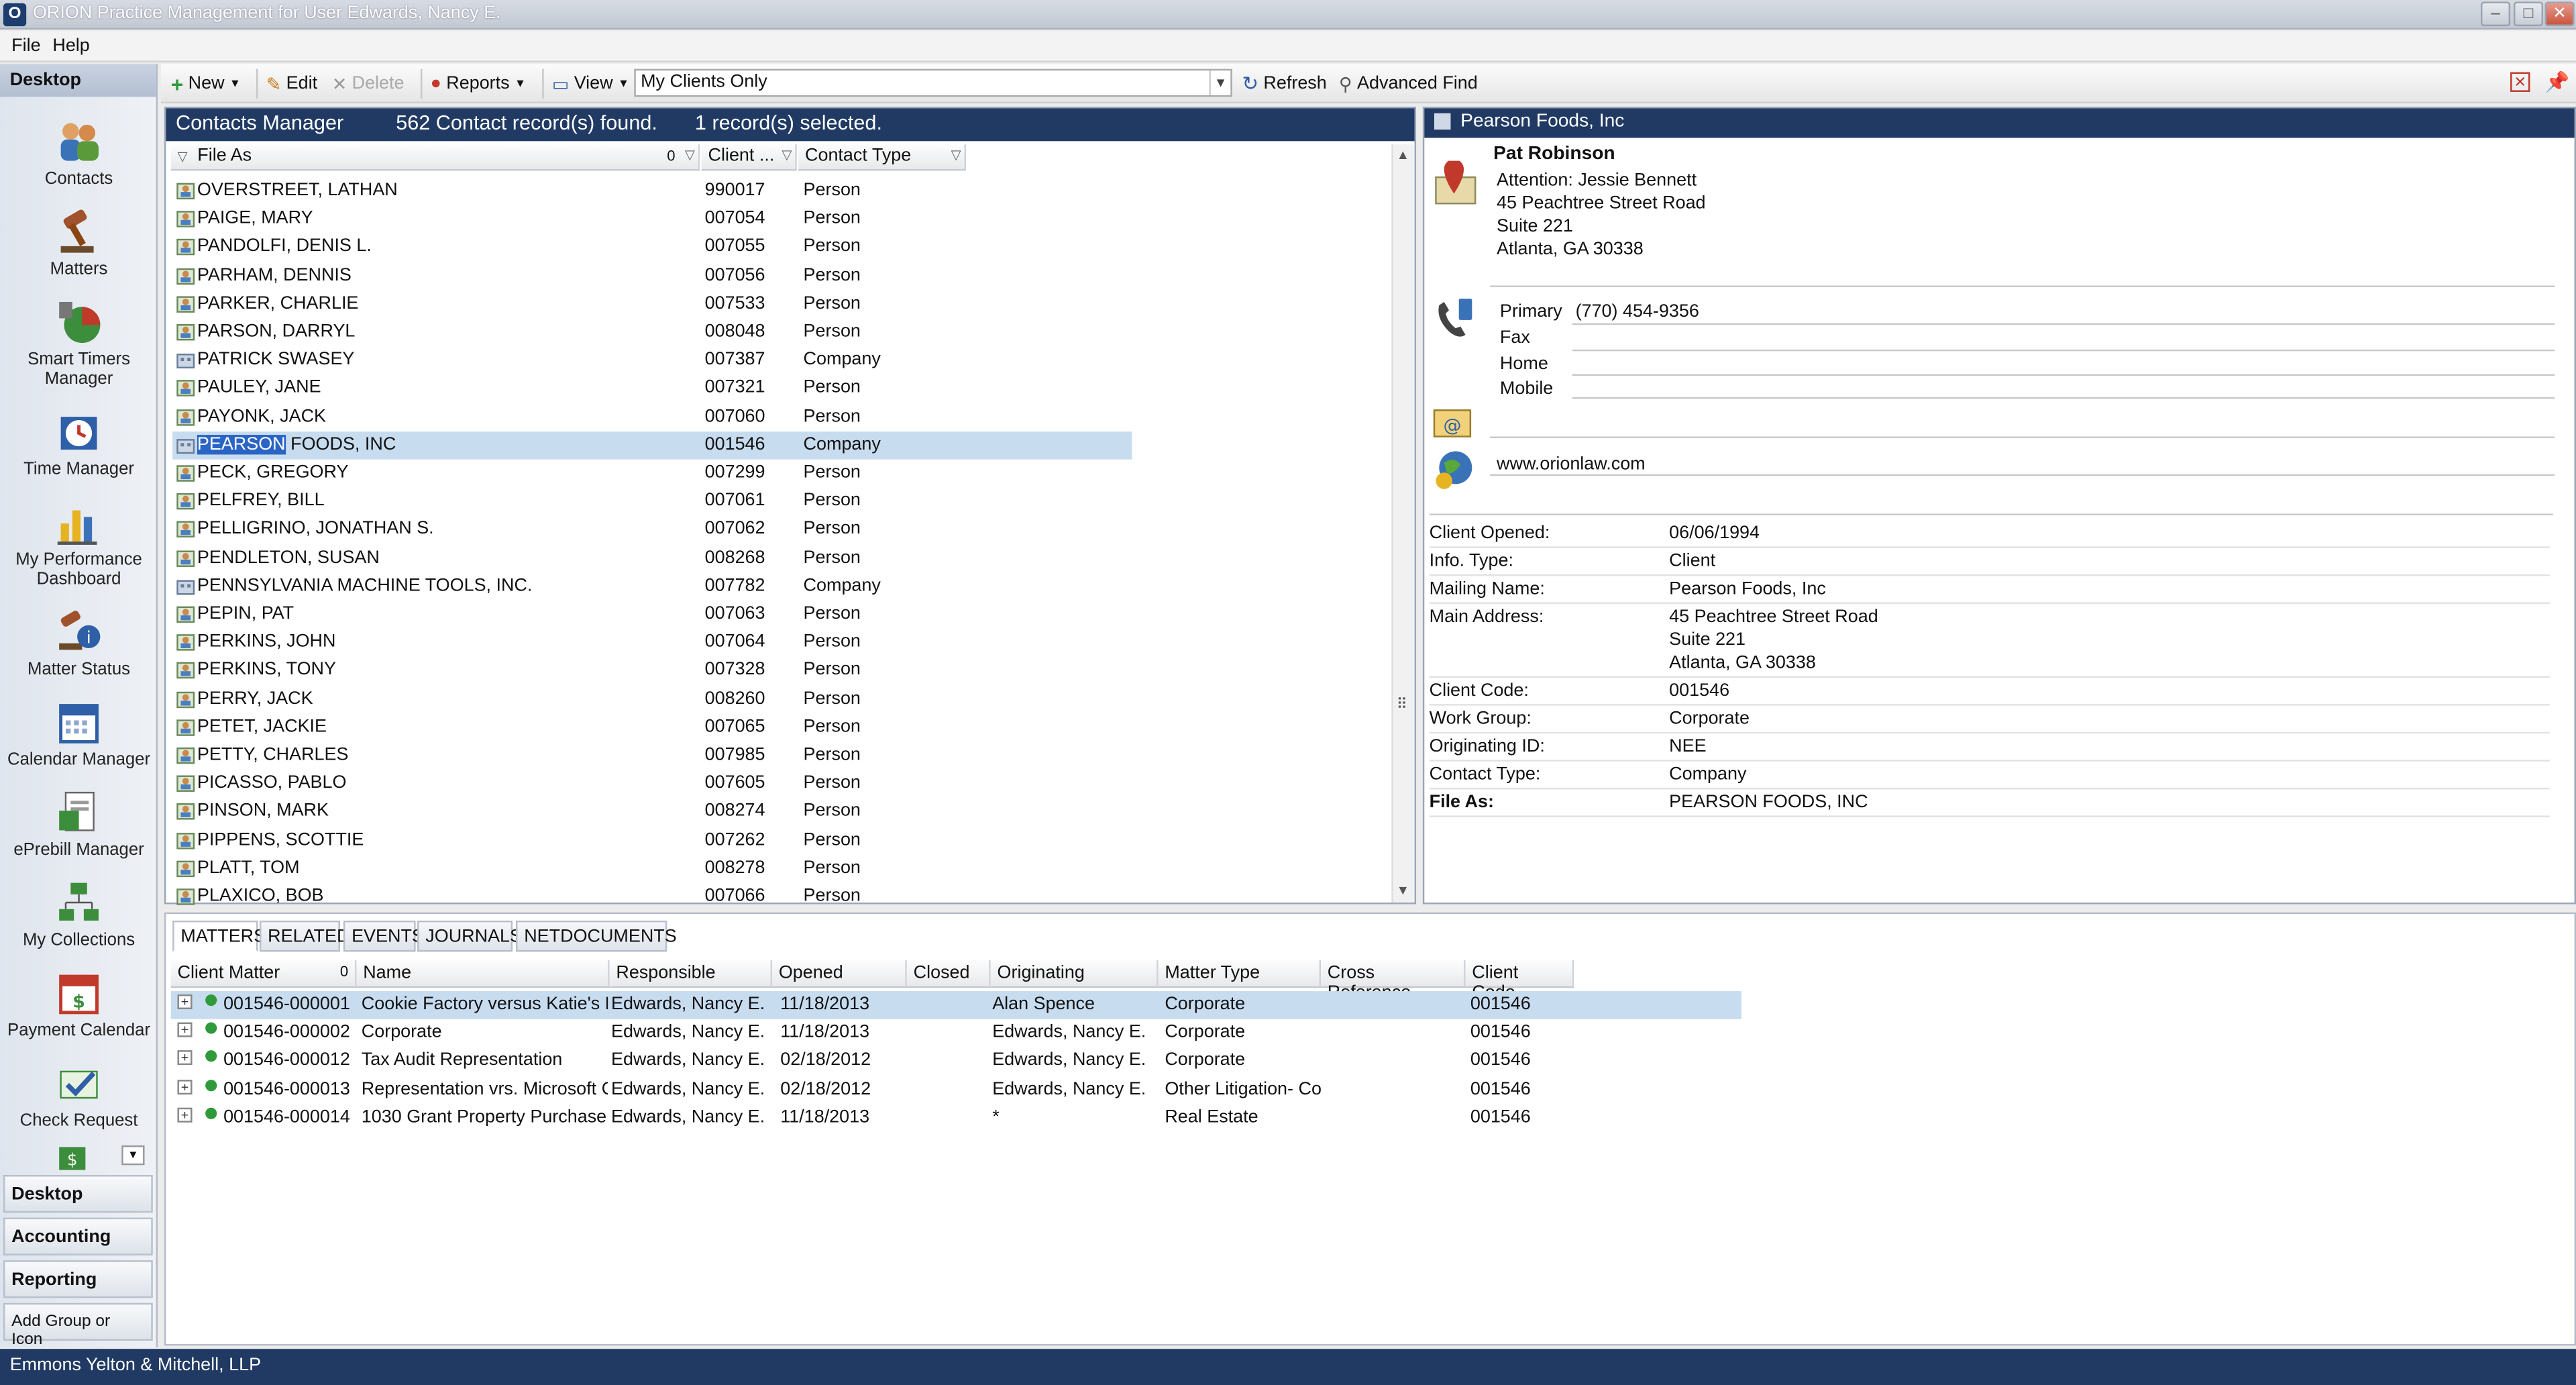 The height and width of the screenshot is (1385, 2576). What do you see at coordinates (652, 841) in the screenshot?
I see `contact-row: PIPPENS, SCOTTIE 007262 Person` at bounding box center [652, 841].